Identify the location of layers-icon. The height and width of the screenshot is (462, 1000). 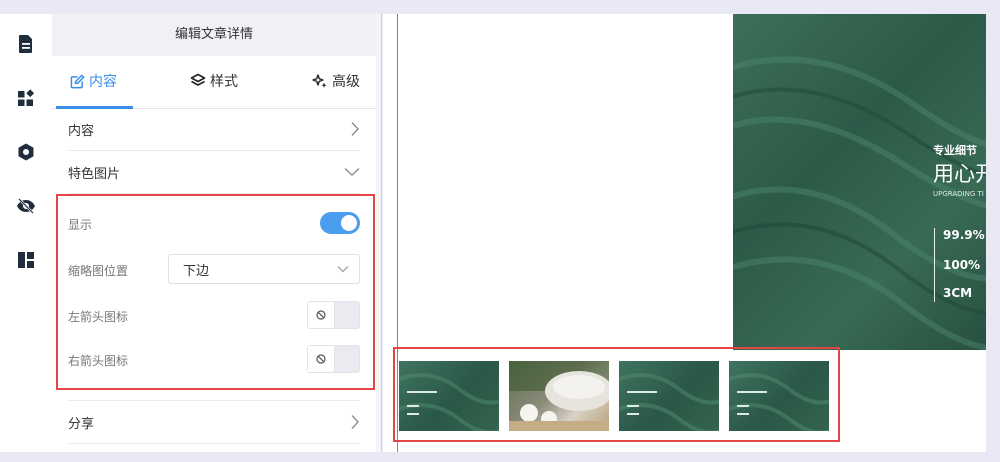
(198, 79).